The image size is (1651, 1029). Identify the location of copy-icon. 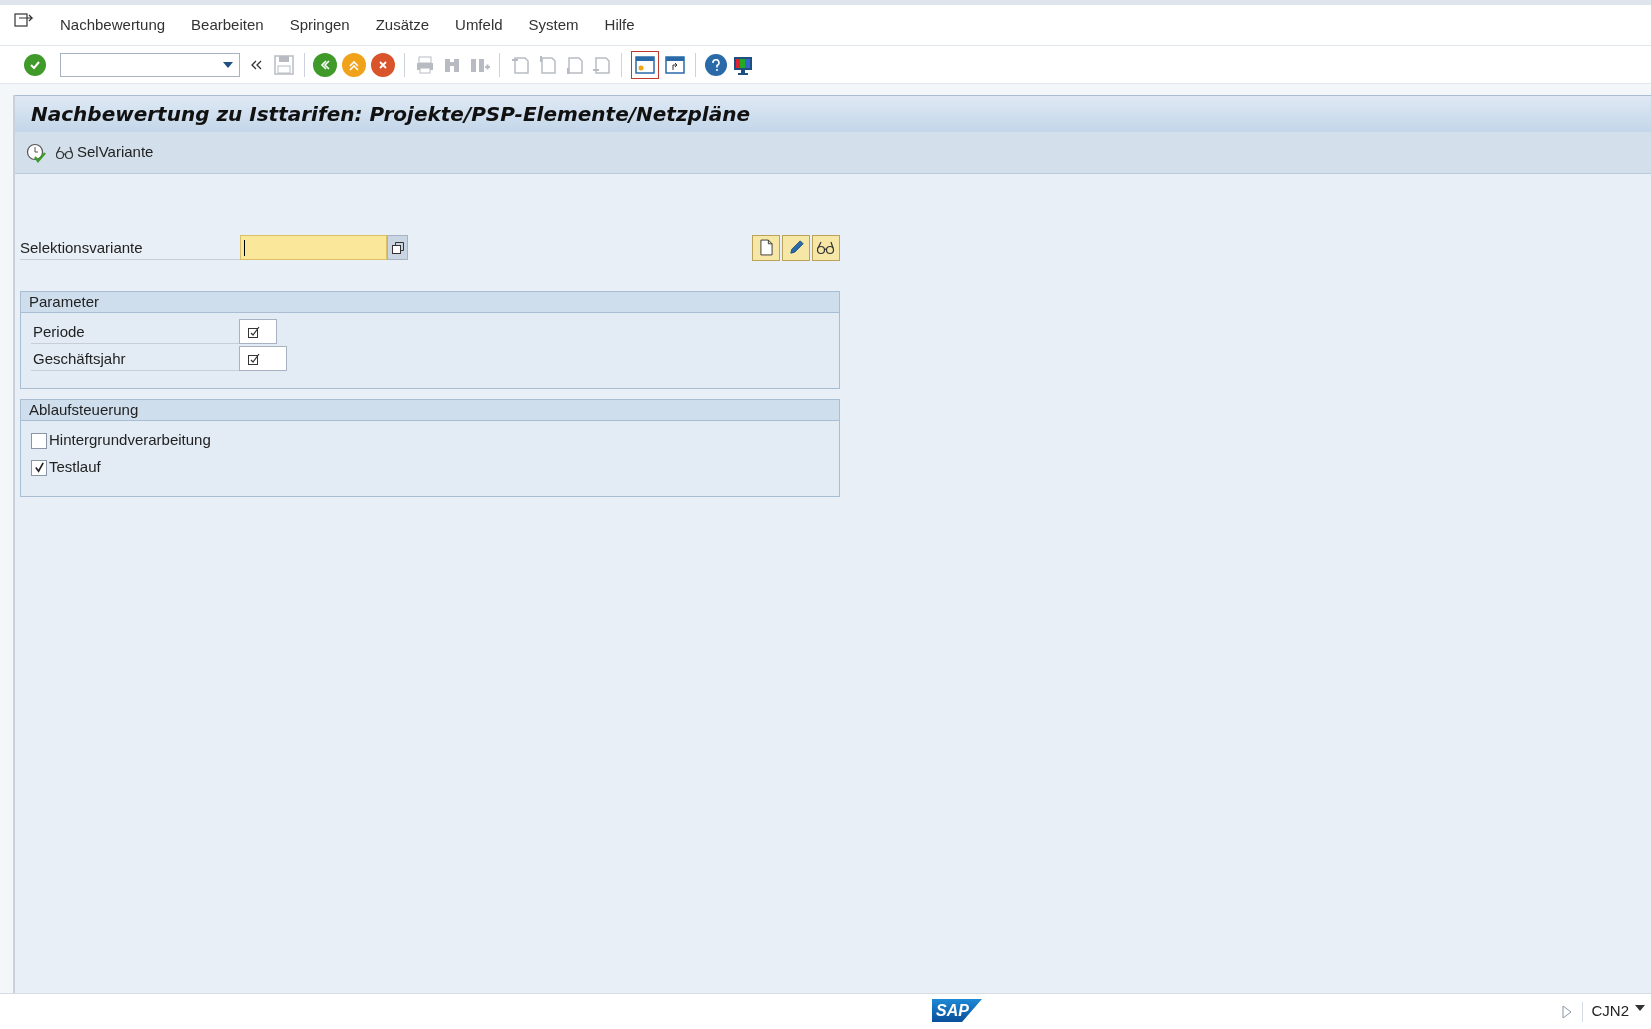
(397, 247).